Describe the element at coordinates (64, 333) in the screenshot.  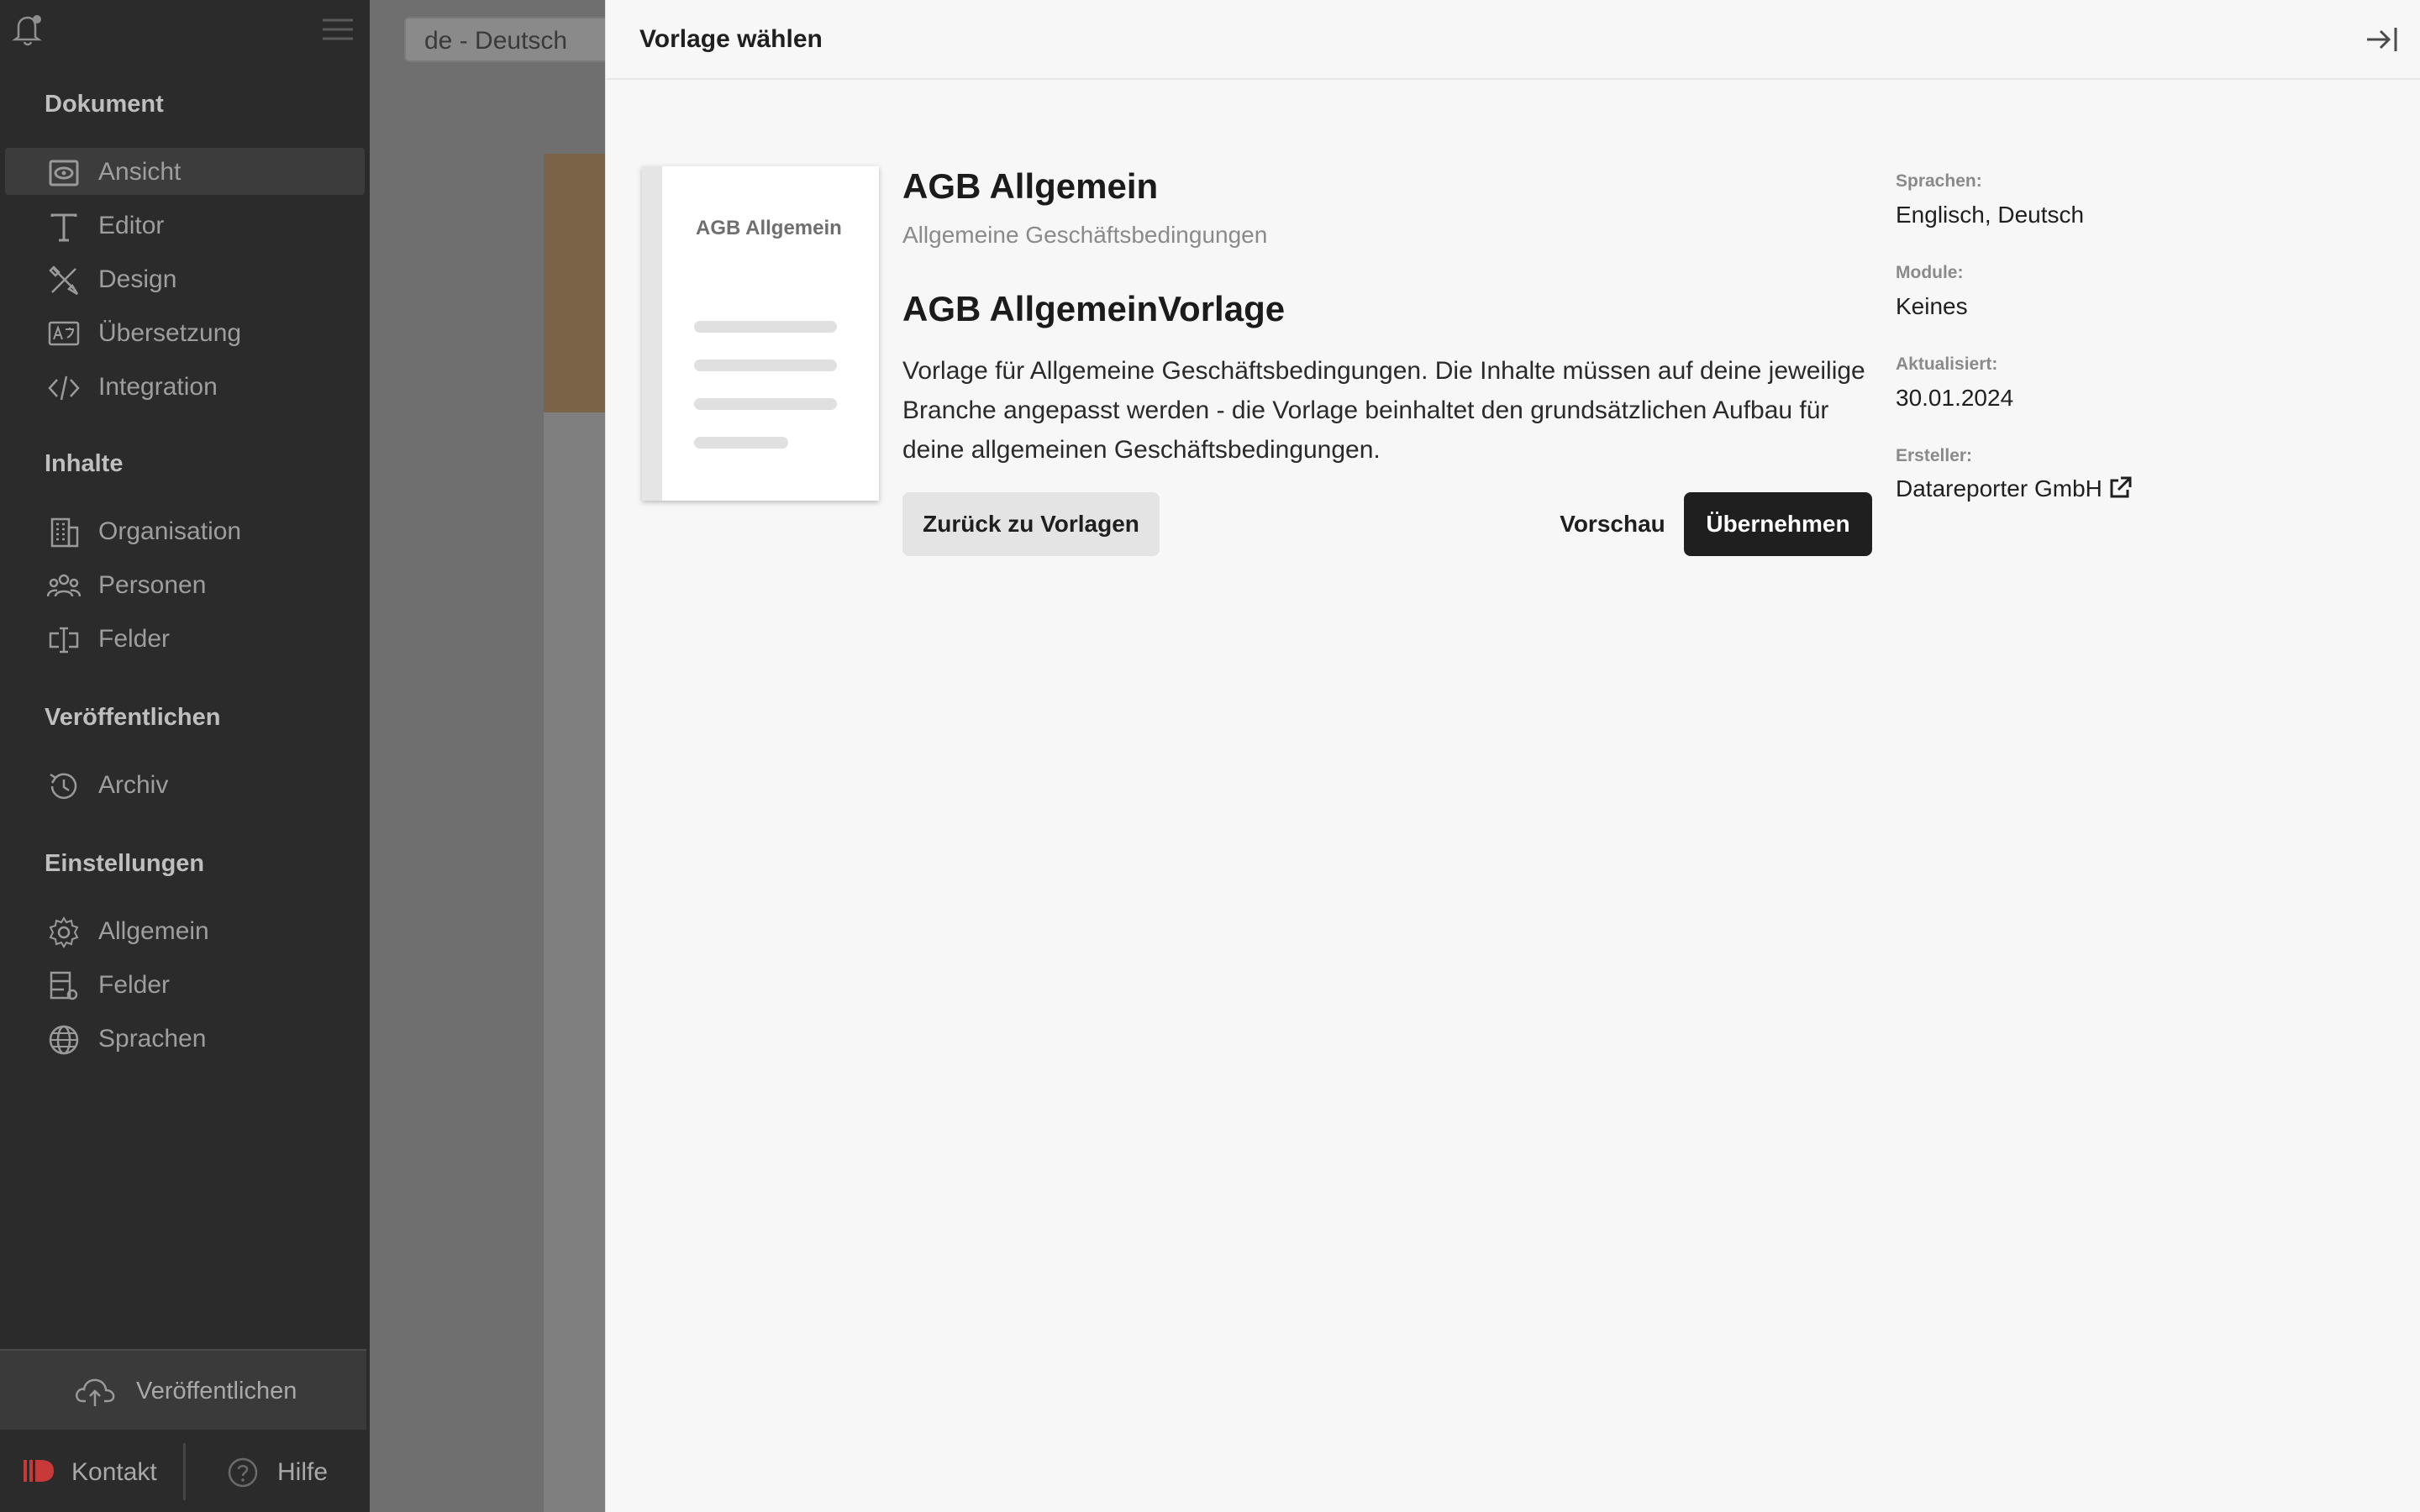
I see `translate-icon` at that location.